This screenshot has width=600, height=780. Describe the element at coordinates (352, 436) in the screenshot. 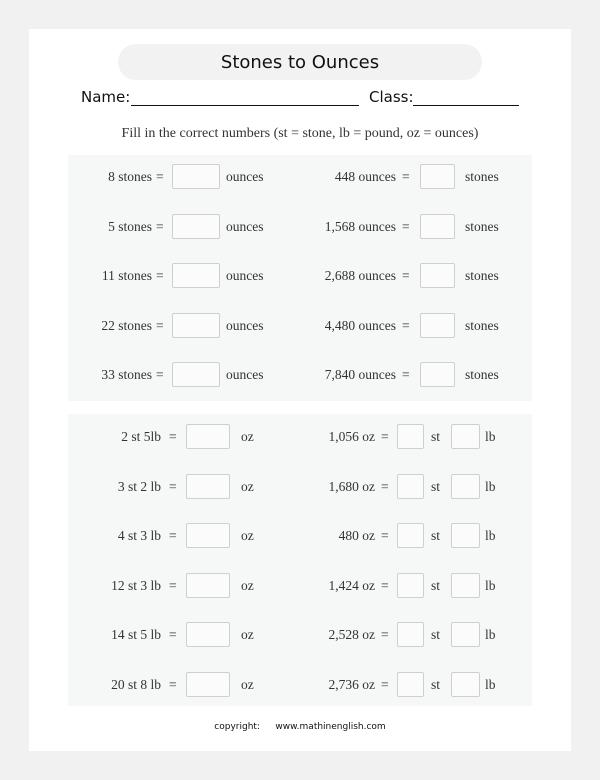

I see `given-value: 1,056 oz` at that location.